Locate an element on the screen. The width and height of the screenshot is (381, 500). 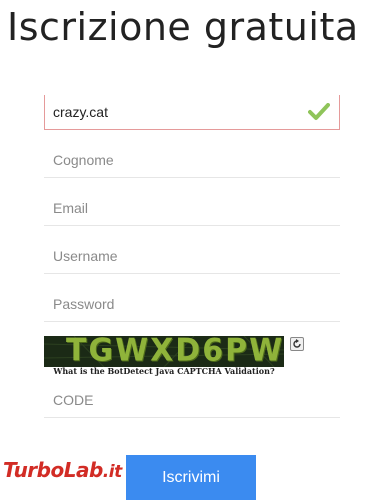
page-title: Iscrizione gratuita is located at coordinates (183, 27).